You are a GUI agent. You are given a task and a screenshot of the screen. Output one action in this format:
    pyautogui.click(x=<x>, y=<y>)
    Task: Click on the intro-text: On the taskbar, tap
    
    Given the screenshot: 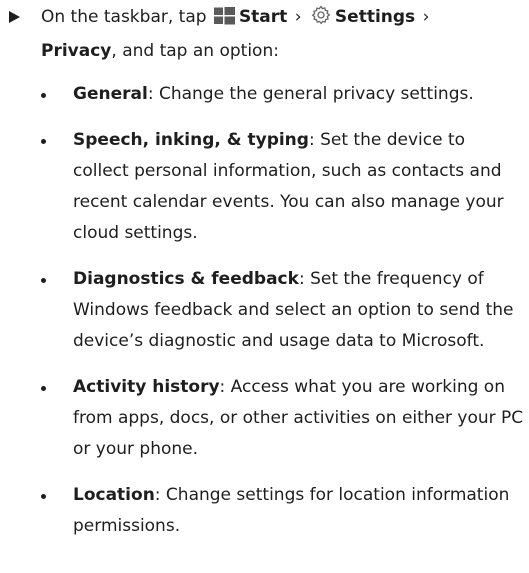 What is the action you would take?
    pyautogui.click(x=124, y=17)
    